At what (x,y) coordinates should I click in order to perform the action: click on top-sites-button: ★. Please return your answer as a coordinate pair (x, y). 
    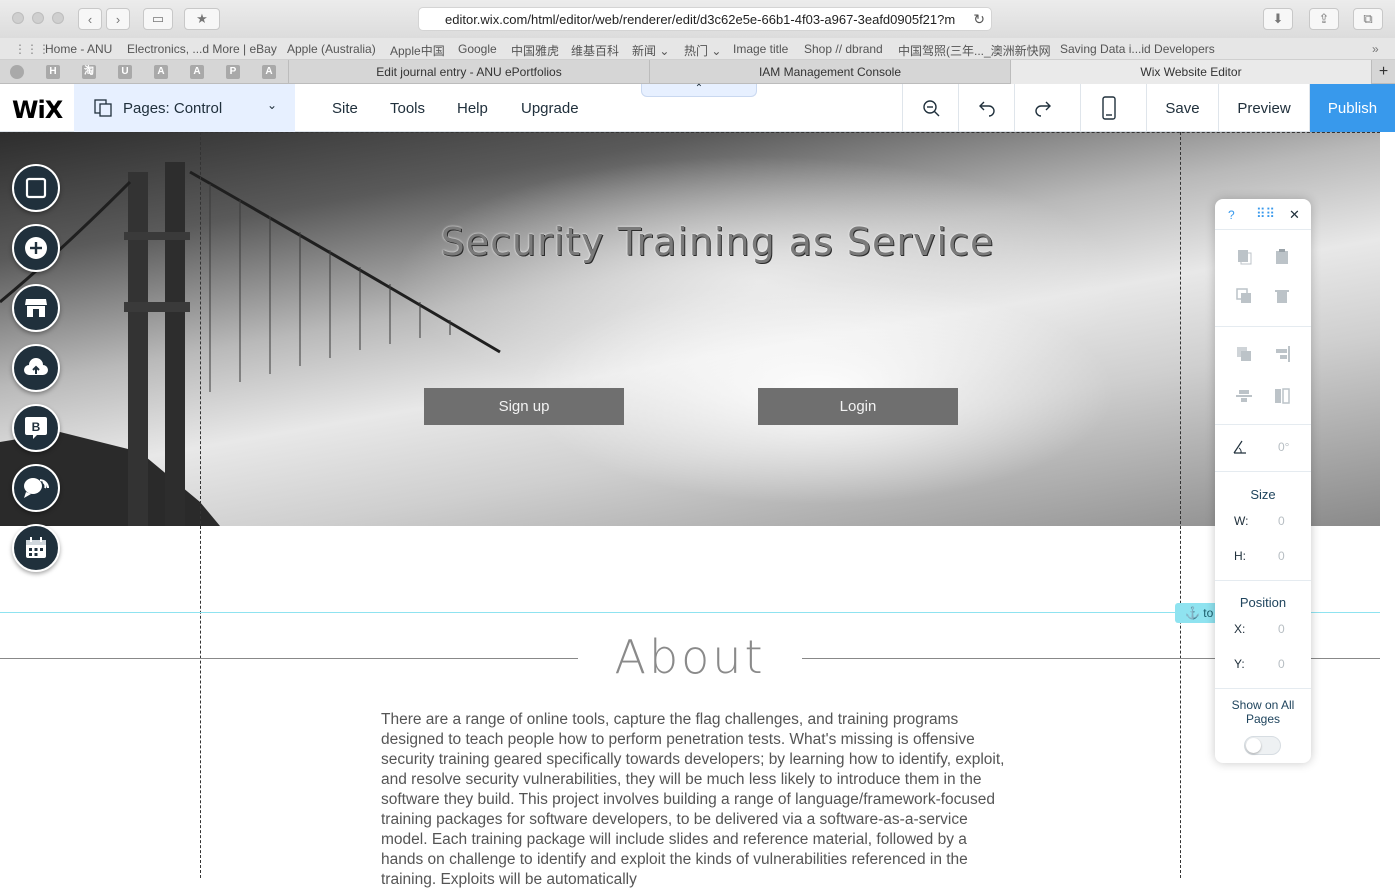
    Looking at the image, I should click on (202, 19).